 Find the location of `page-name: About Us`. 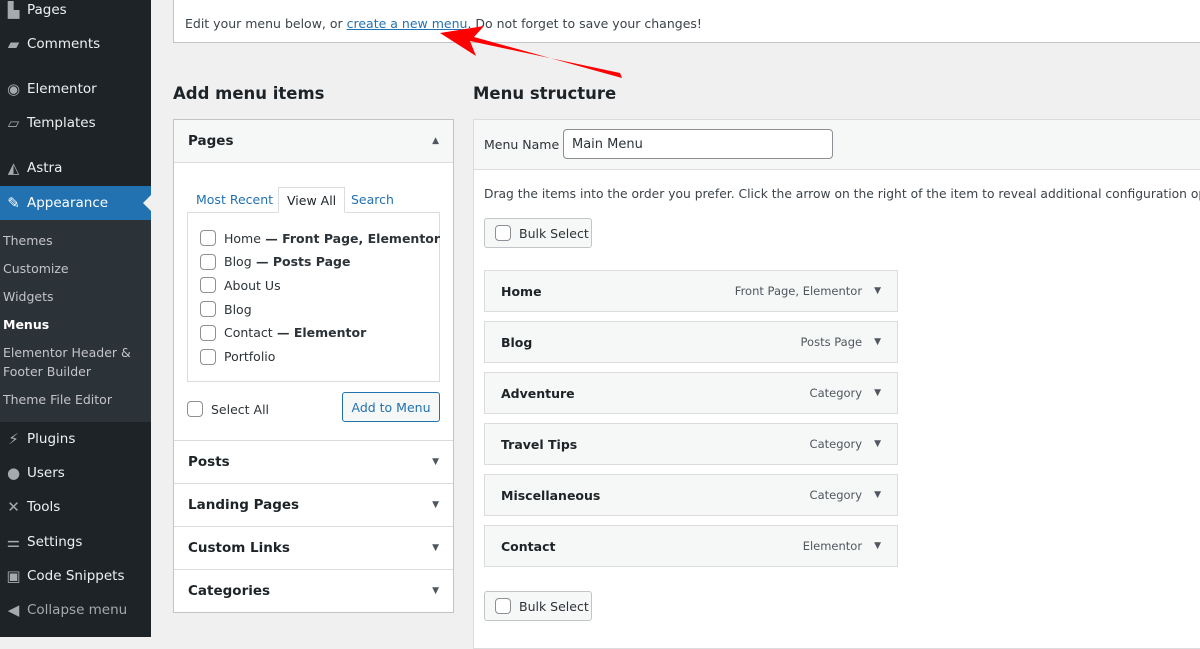

page-name: About Us is located at coordinates (252, 285).